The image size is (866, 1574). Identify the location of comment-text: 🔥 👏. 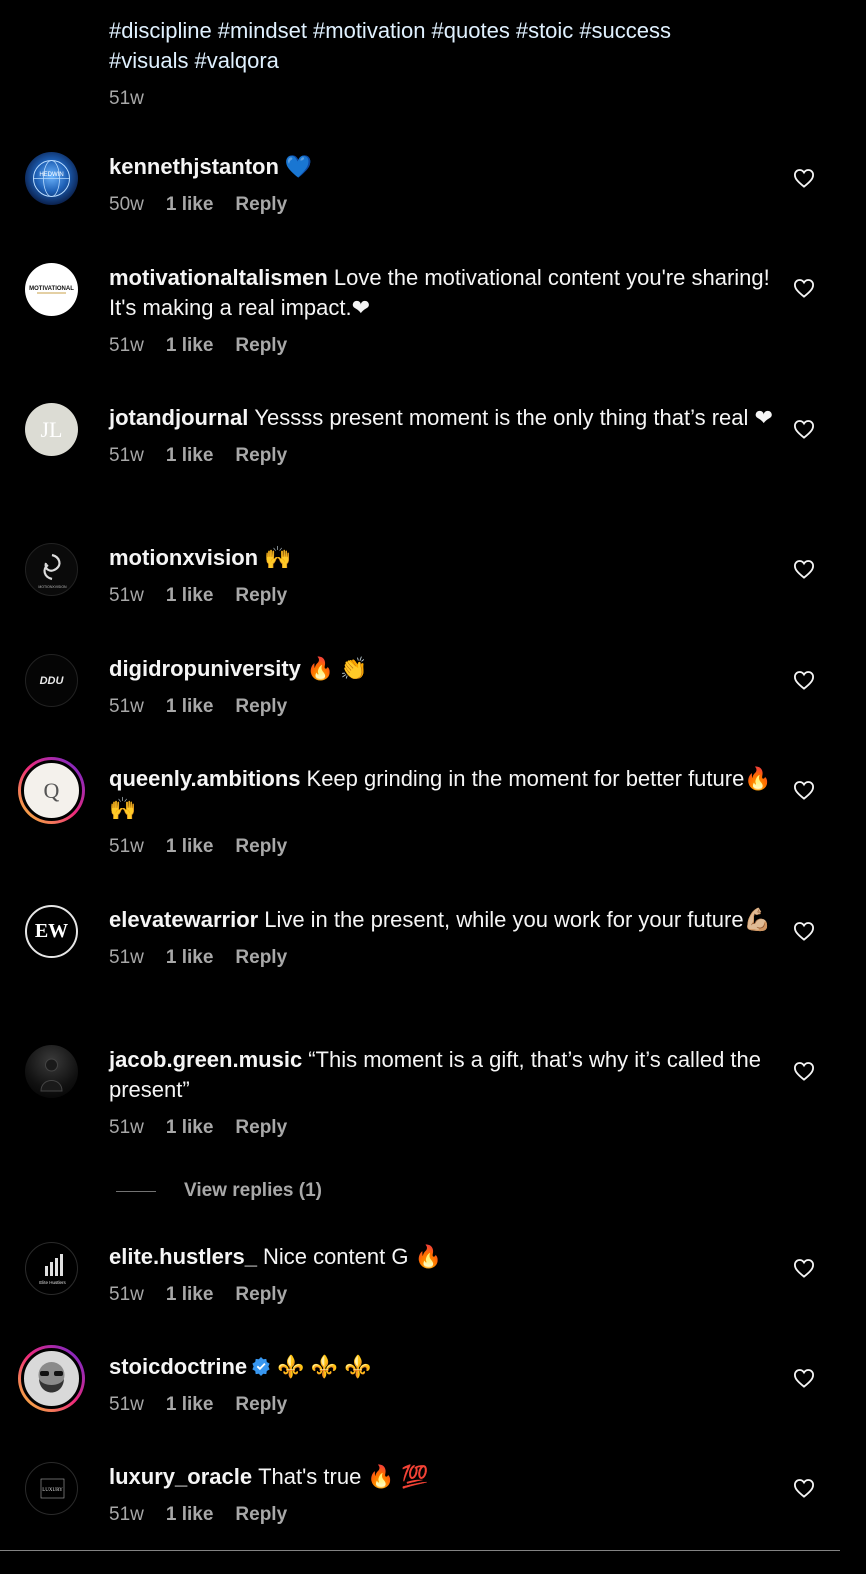
(337, 668).